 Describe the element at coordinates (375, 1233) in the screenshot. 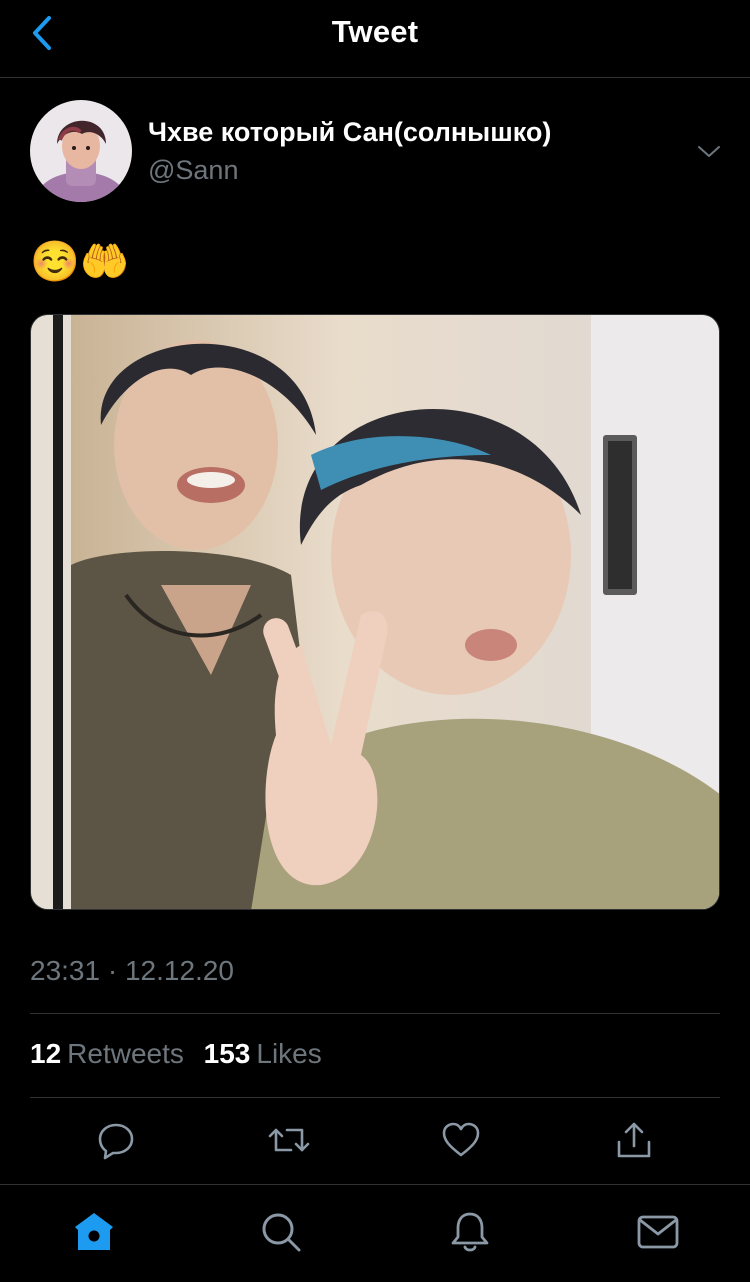

I see `bottom-tab-bar` at that location.